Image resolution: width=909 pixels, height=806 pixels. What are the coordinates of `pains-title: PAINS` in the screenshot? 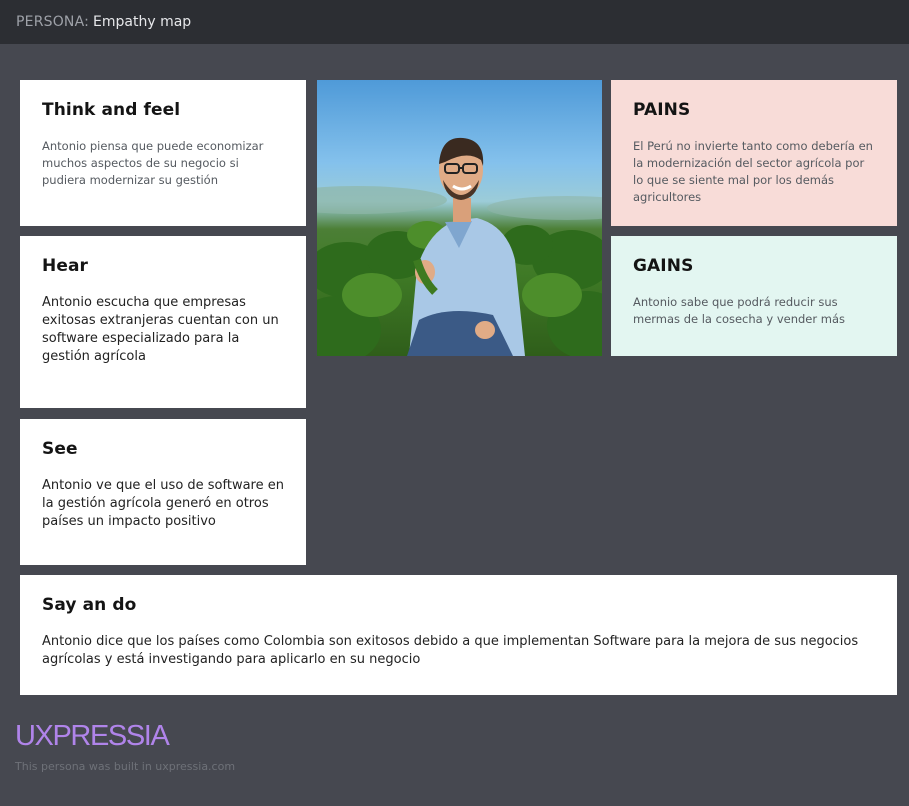 It's located at (662, 110).